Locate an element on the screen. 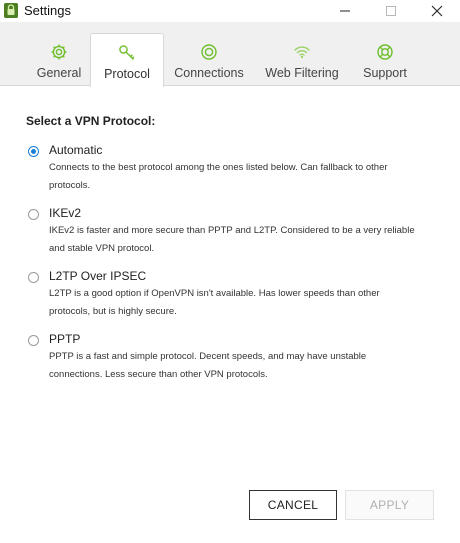  key-icon is located at coordinates (127, 53).